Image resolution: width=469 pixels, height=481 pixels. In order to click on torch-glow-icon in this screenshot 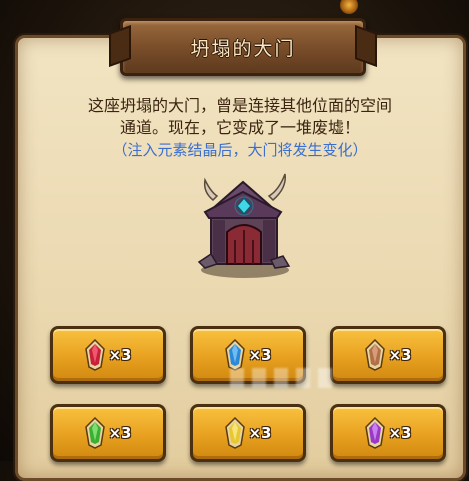, I will do `click(349, 7)`.